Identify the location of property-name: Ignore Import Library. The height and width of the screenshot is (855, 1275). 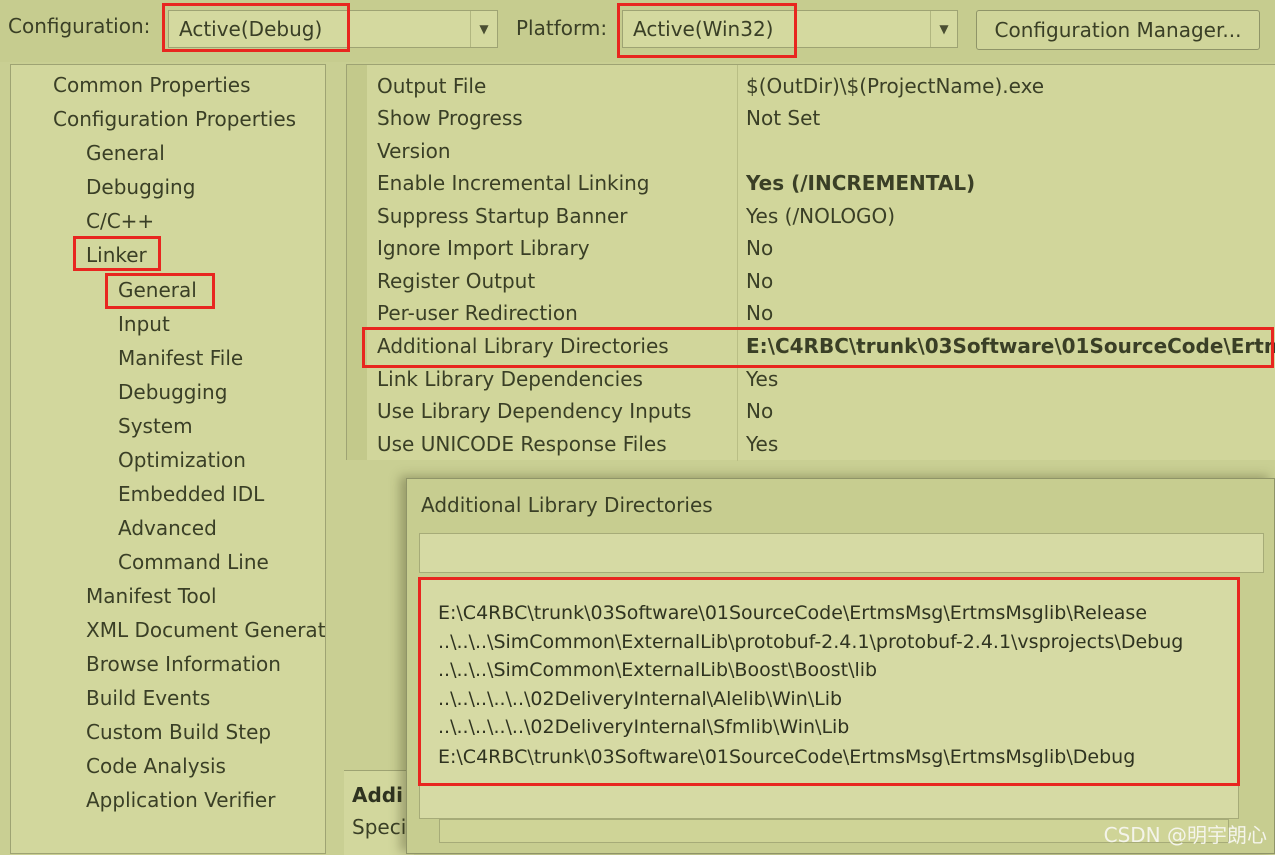
(483, 248).